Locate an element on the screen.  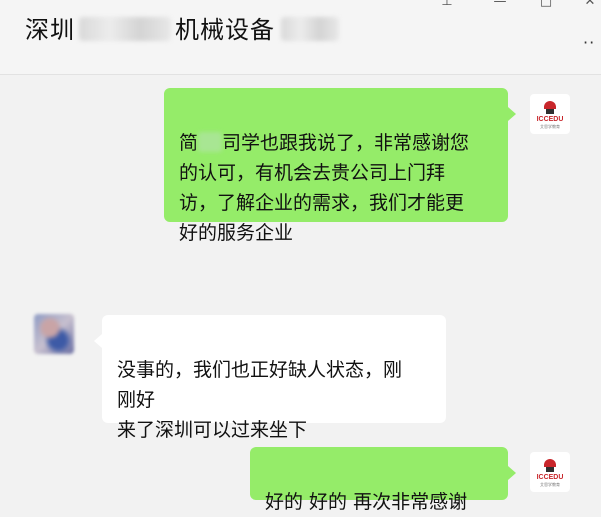
message-text-prefix: 简 is located at coordinates (189, 143).